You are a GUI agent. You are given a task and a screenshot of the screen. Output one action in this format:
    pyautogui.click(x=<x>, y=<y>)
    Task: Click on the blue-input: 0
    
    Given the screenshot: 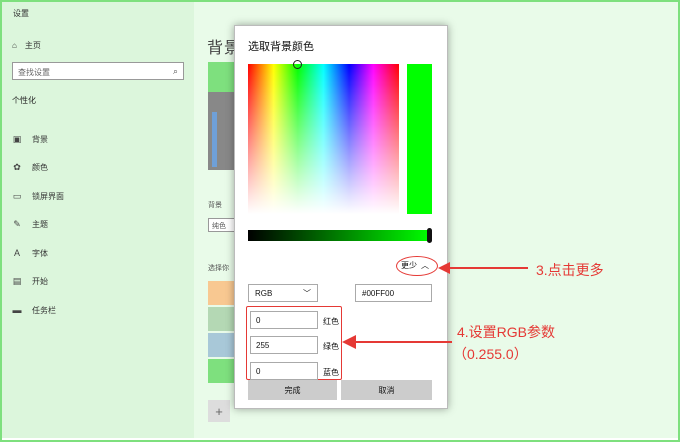 What is the action you would take?
    pyautogui.click(x=284, y=371)
    